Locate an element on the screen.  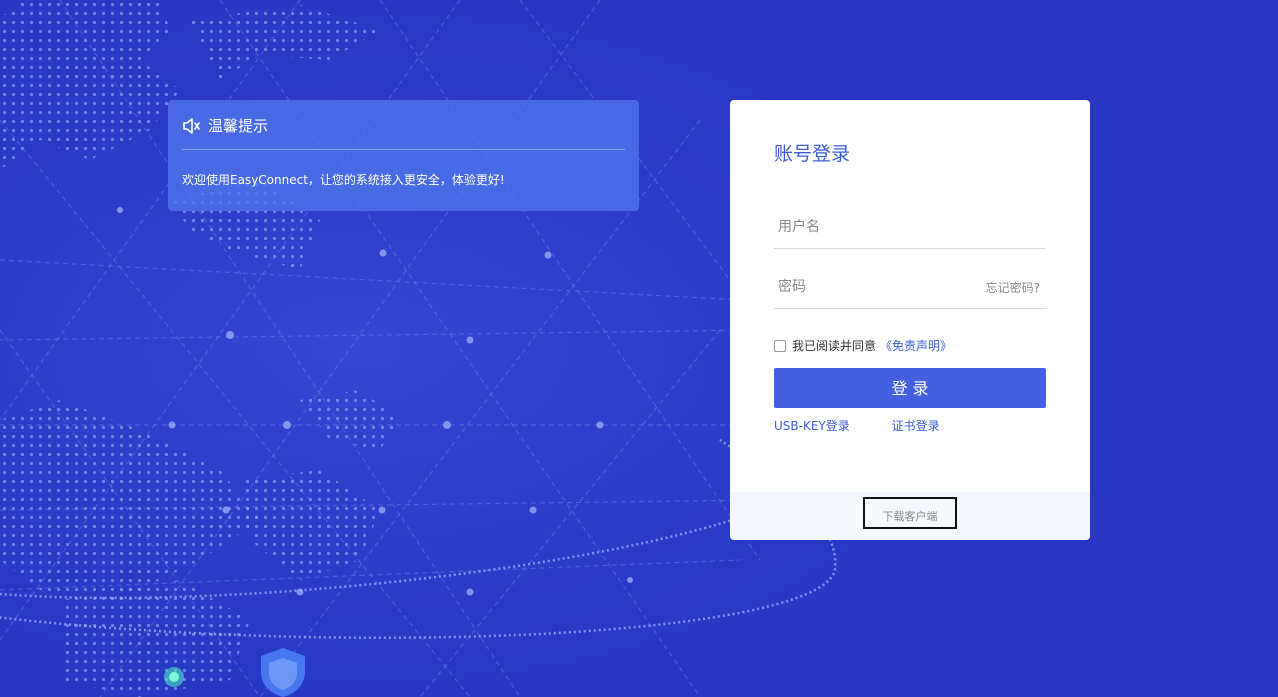
login-title: 账号登录 is located at coordinates (812, 154).